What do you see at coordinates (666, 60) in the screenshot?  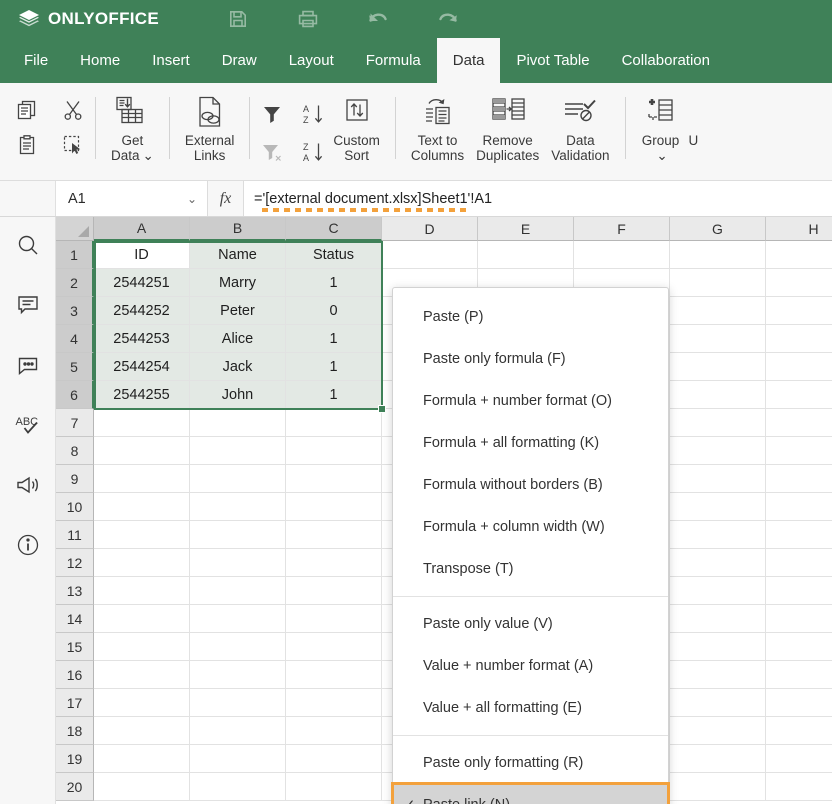 I see `tab-collaboration: Collaboration` at bounding box center [666, 60].